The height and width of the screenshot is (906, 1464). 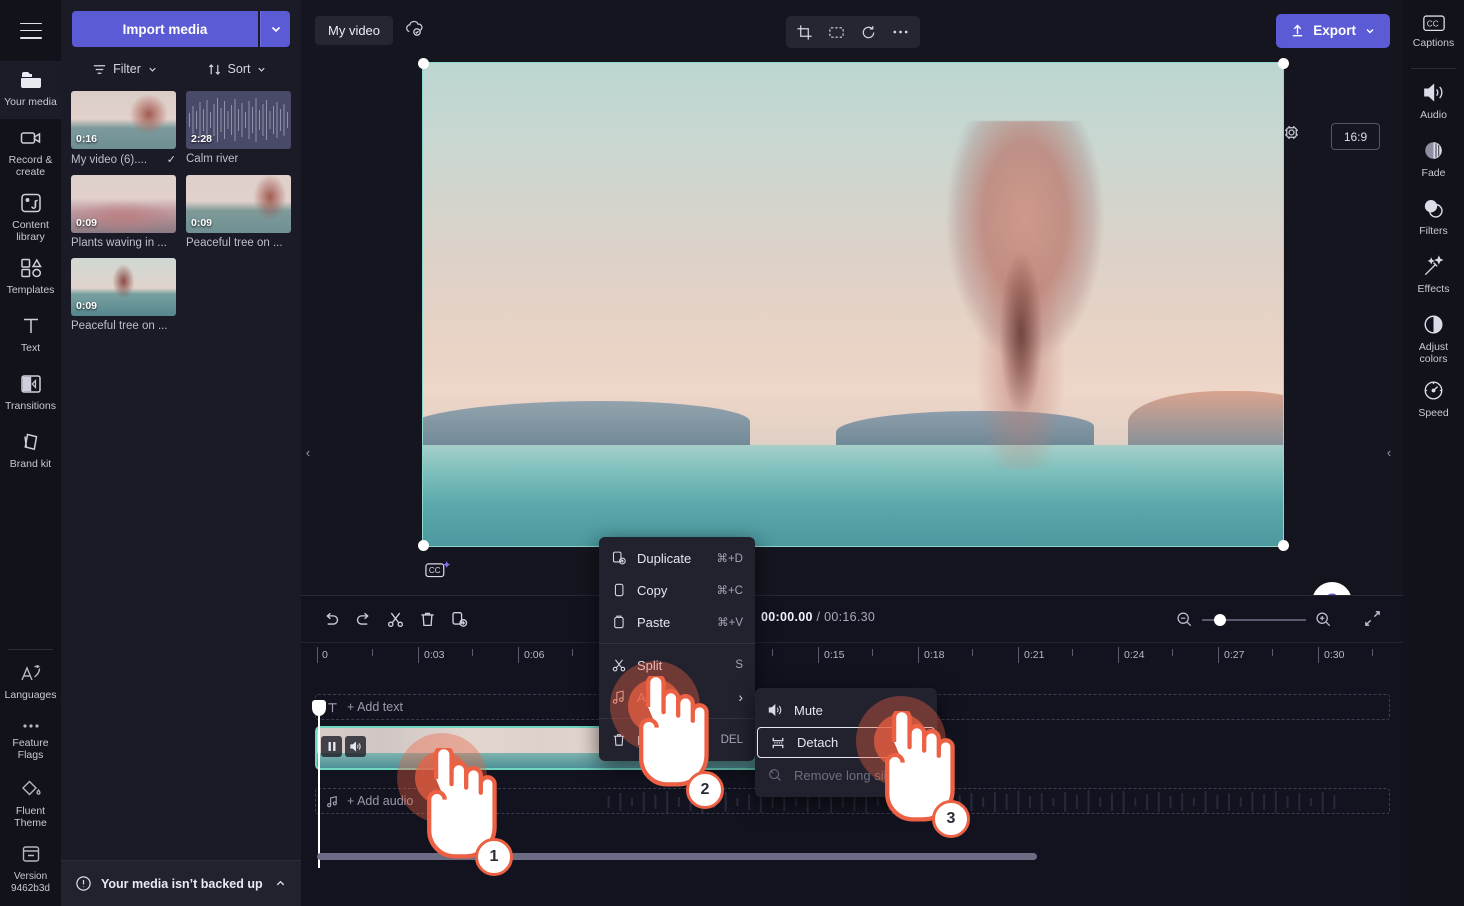 What do you see at coordinates (423, 545) in the screenshot?
I see `resize-handle-bottom-left` at bounding box center [423, 545].